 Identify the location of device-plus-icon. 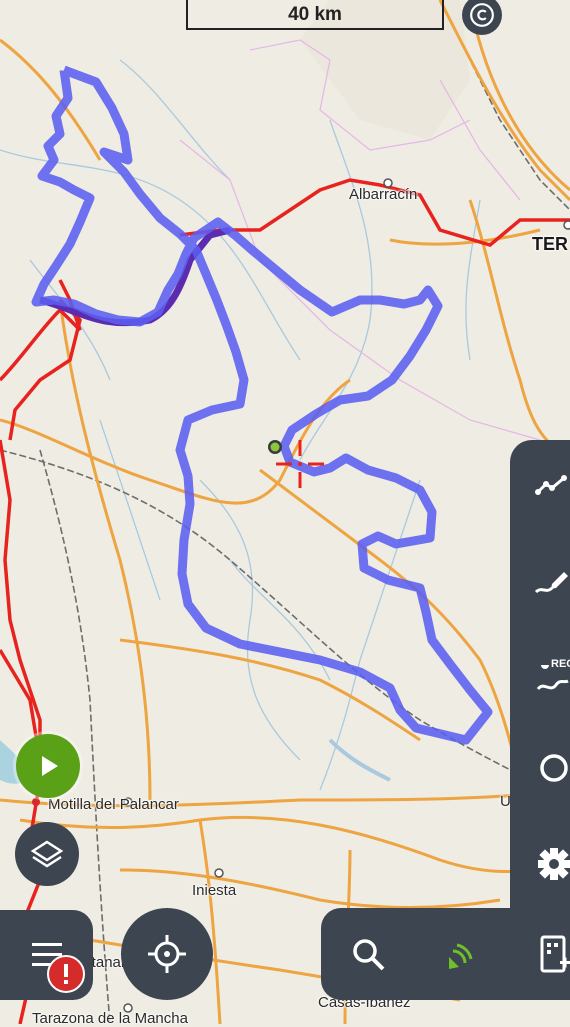
(555, 954).